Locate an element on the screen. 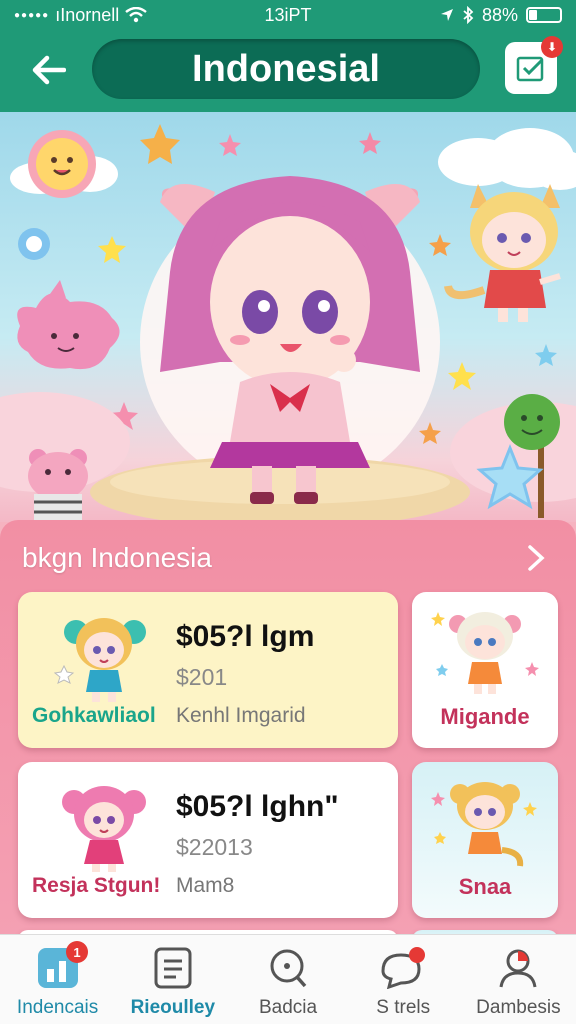  battery-icon is located at coordinates (544, 15).